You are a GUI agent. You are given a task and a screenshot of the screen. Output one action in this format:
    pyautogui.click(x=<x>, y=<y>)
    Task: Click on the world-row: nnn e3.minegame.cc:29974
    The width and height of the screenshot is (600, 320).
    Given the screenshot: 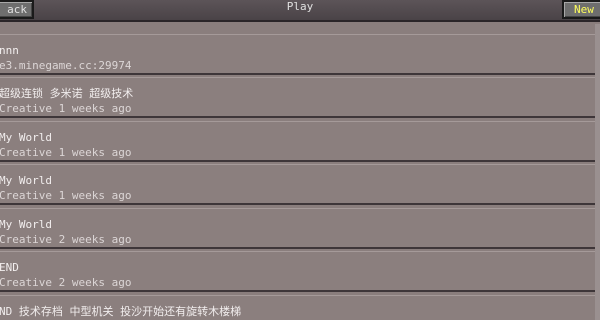 What is the action you would take?
    pyautogui.click(x=300, y=54)
    